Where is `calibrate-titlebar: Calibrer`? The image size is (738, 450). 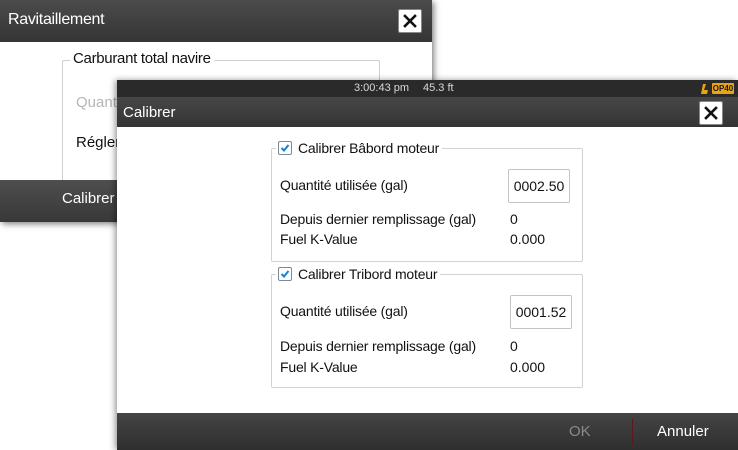
calibrate-titlebar: Calibrer is located at coordinates (427, 112).